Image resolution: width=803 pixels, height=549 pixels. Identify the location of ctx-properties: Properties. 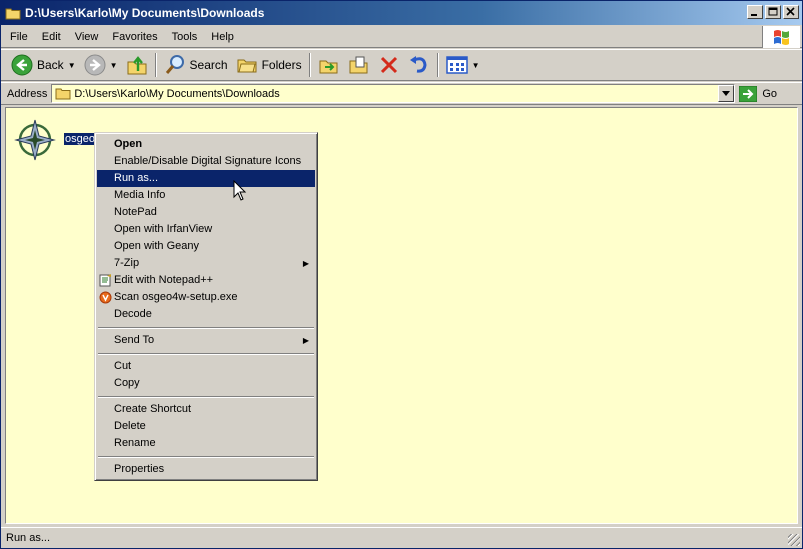
(206, 469).